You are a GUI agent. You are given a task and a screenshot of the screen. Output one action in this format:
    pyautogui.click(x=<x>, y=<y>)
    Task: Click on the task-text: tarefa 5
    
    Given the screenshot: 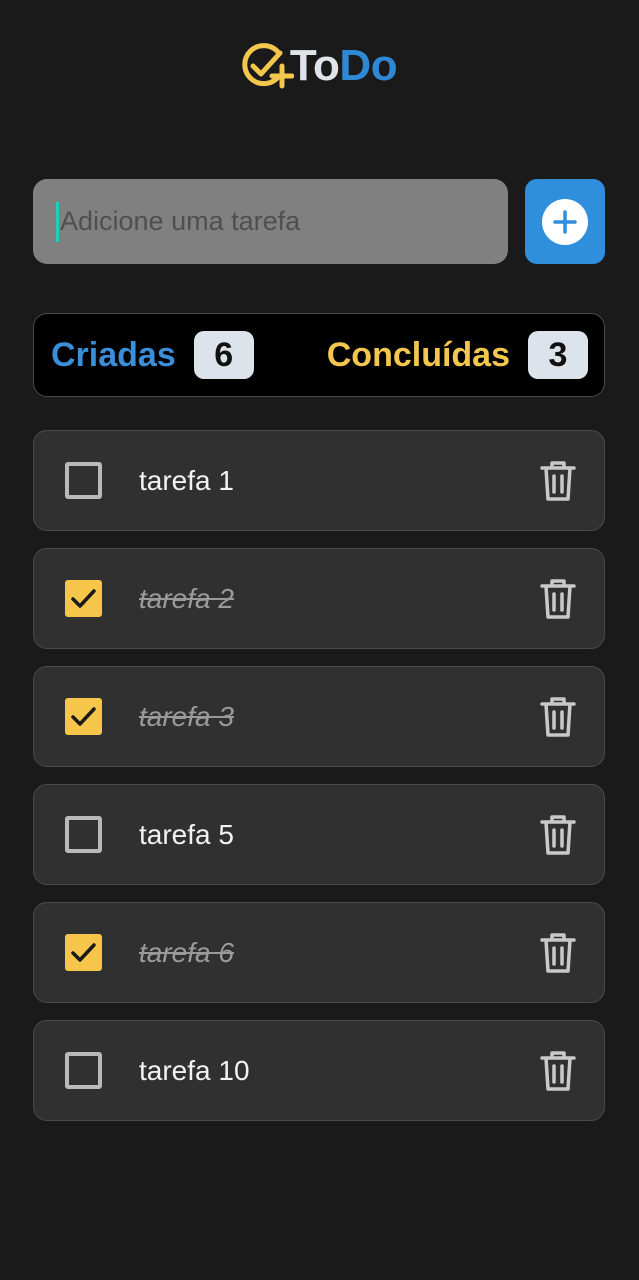 What is the action you would take?
    pyautogui.click(x=186, y=834)
    